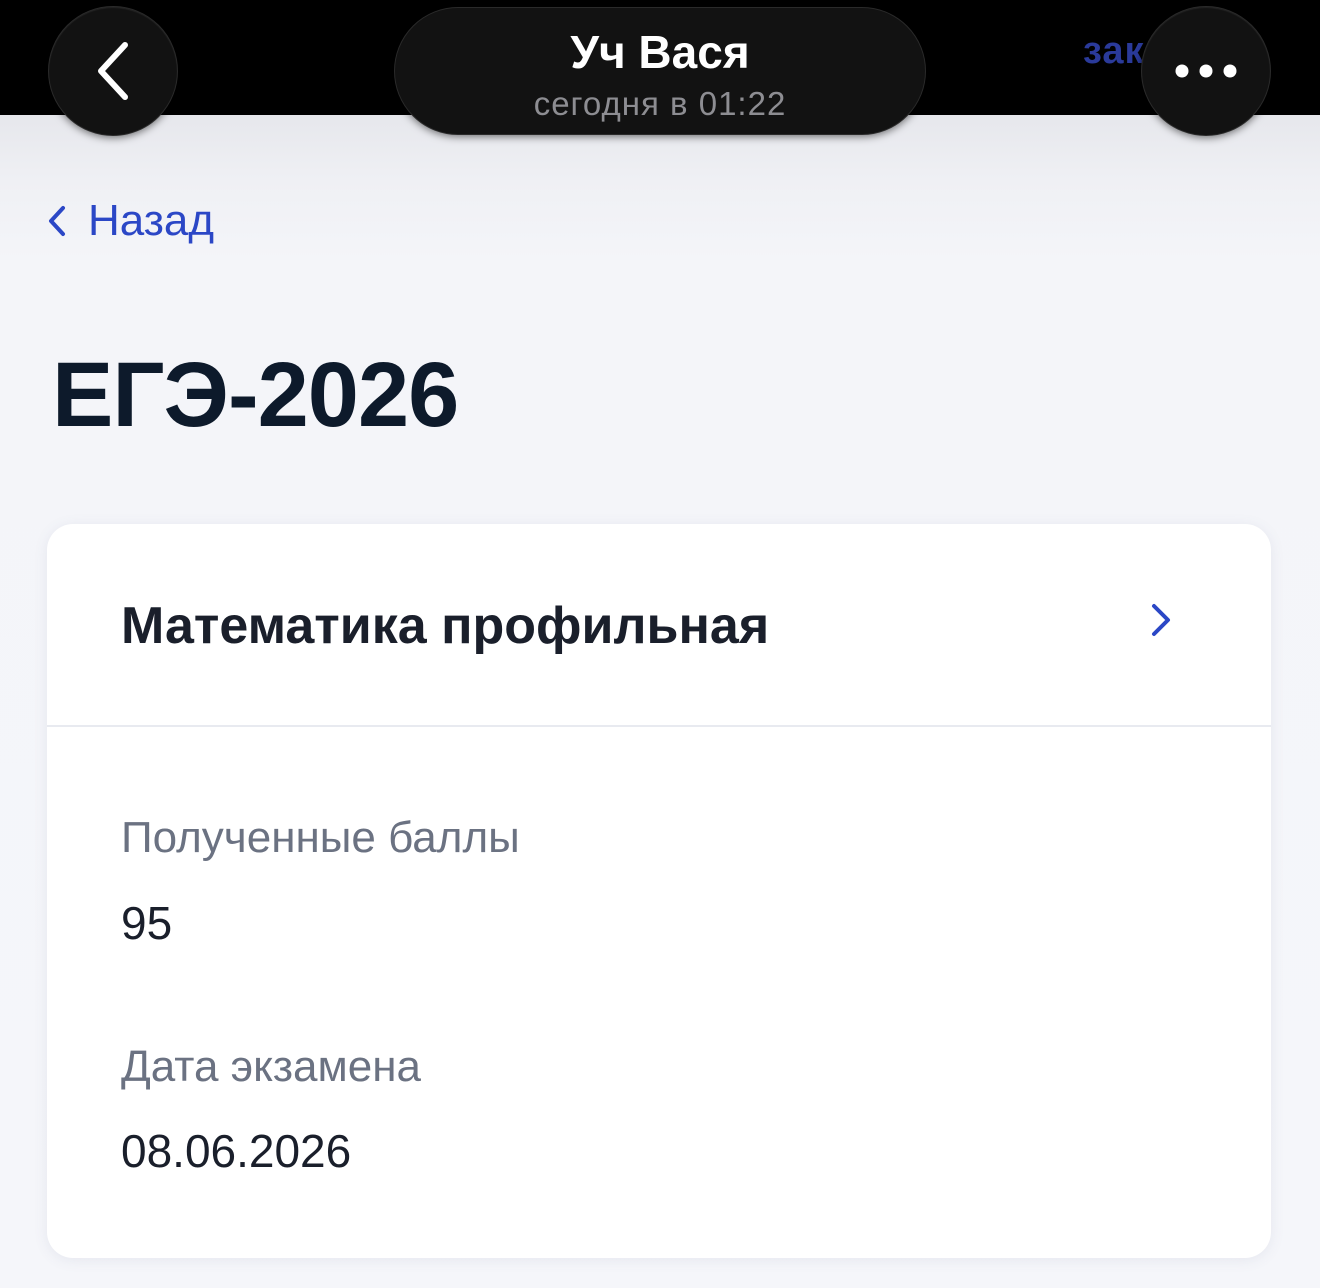 The height and width of the screenshot is (1288, 1320). Describe the element at coordinates (255, 395) in the screenshot. I see `page-title: ЕГЭ-2026` at that location.